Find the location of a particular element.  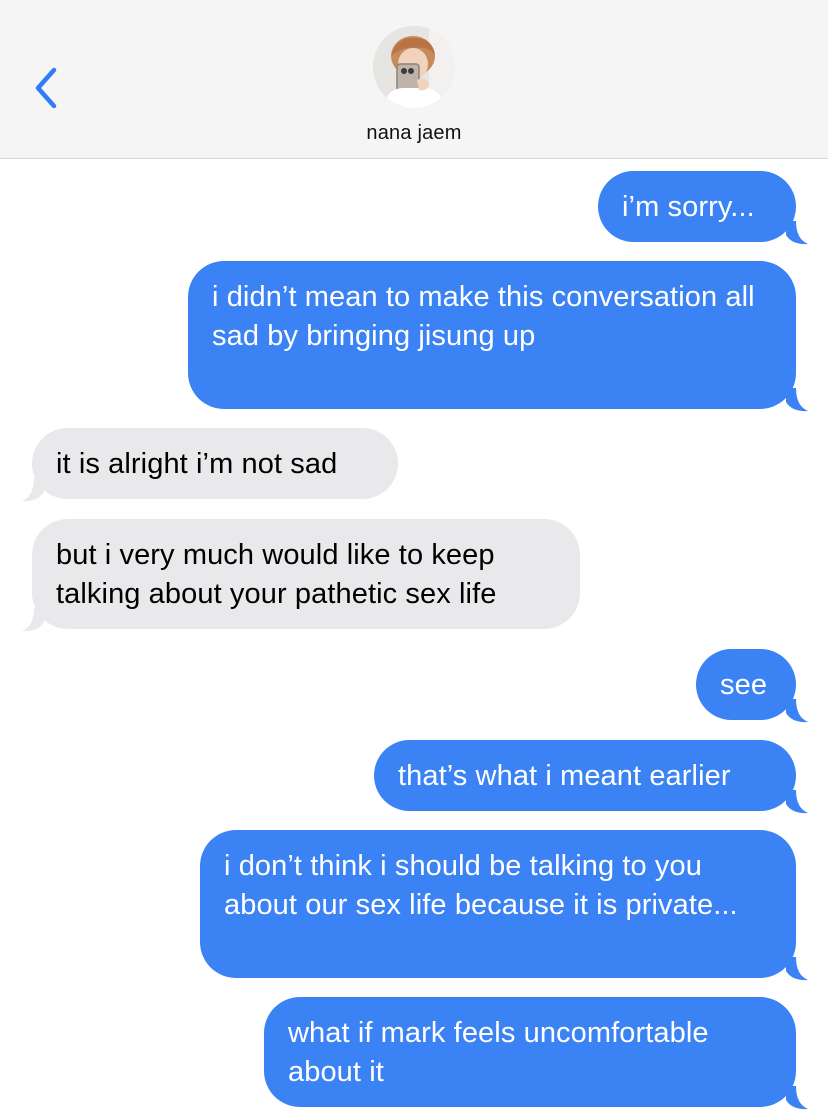

contact-avatar is located at coordinates (414, 67).